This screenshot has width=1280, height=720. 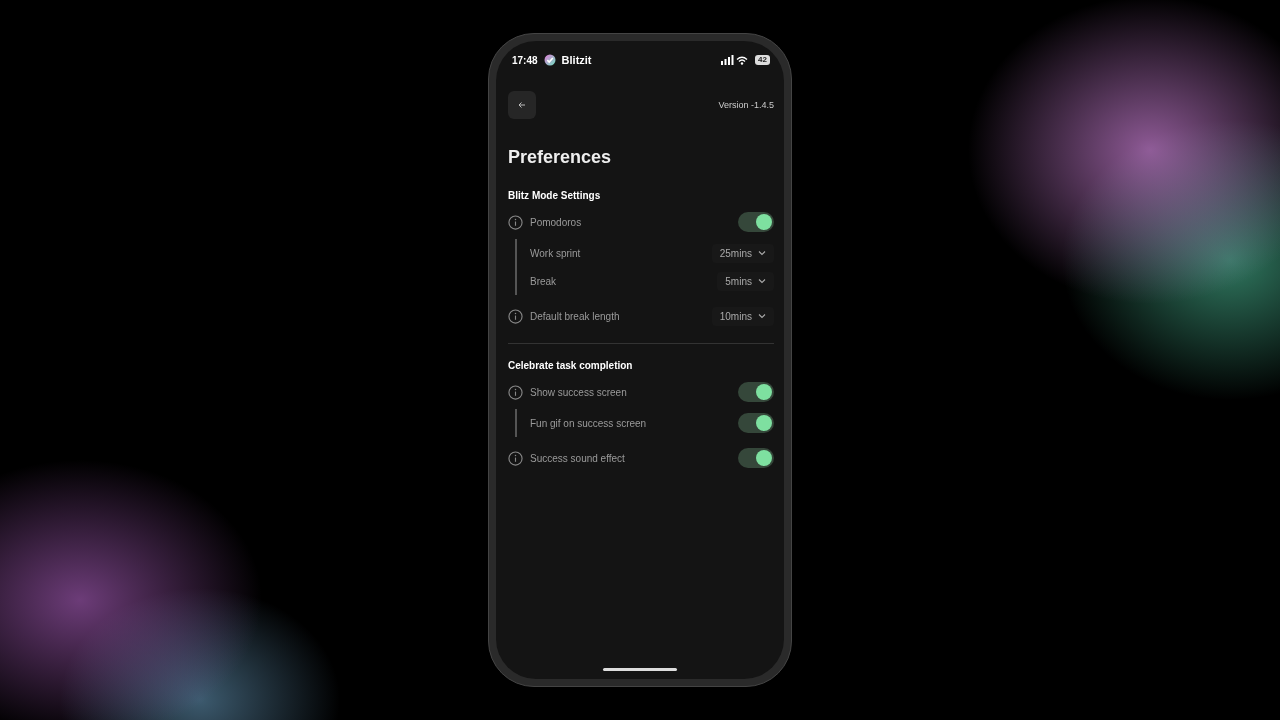 I want to click on signal-icon, so click(x=735, y=60).